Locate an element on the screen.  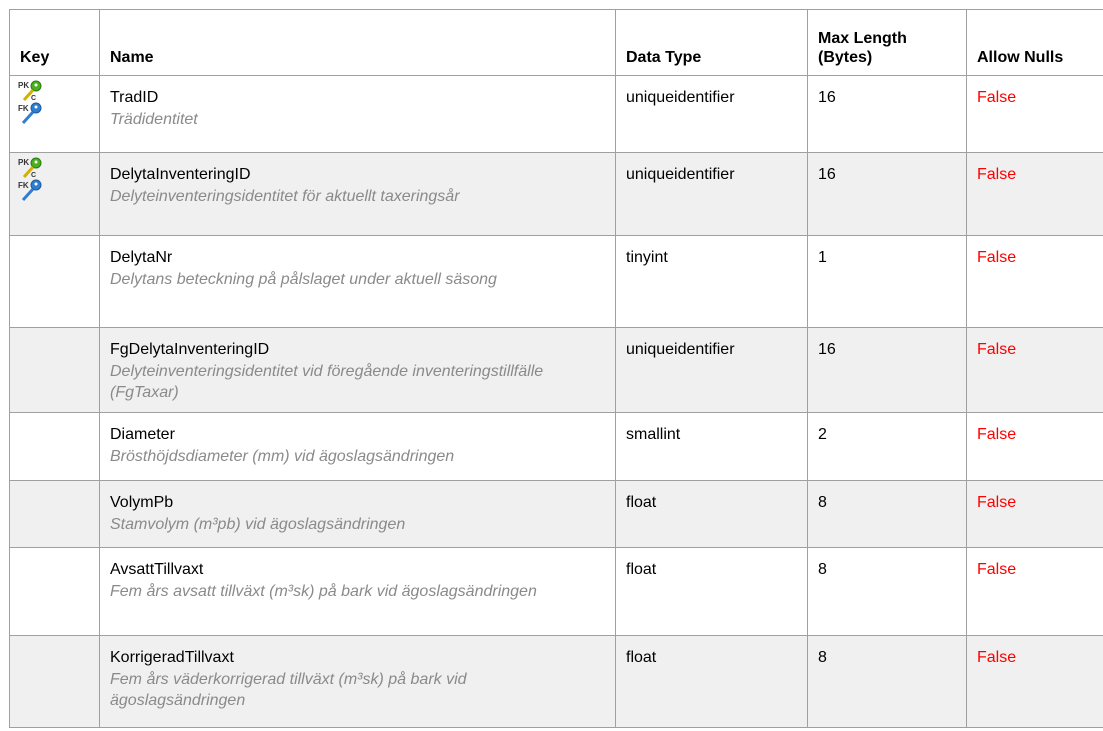
column-name: AvsattTillvaxt is located at coordinates (157, 569).